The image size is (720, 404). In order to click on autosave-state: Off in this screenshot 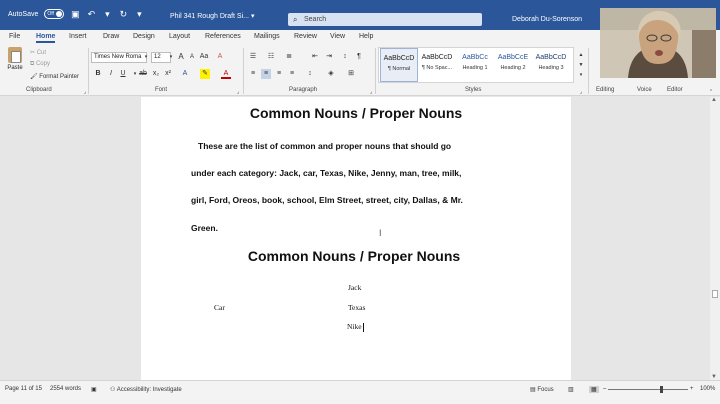, I will do `click(50, 14)`.